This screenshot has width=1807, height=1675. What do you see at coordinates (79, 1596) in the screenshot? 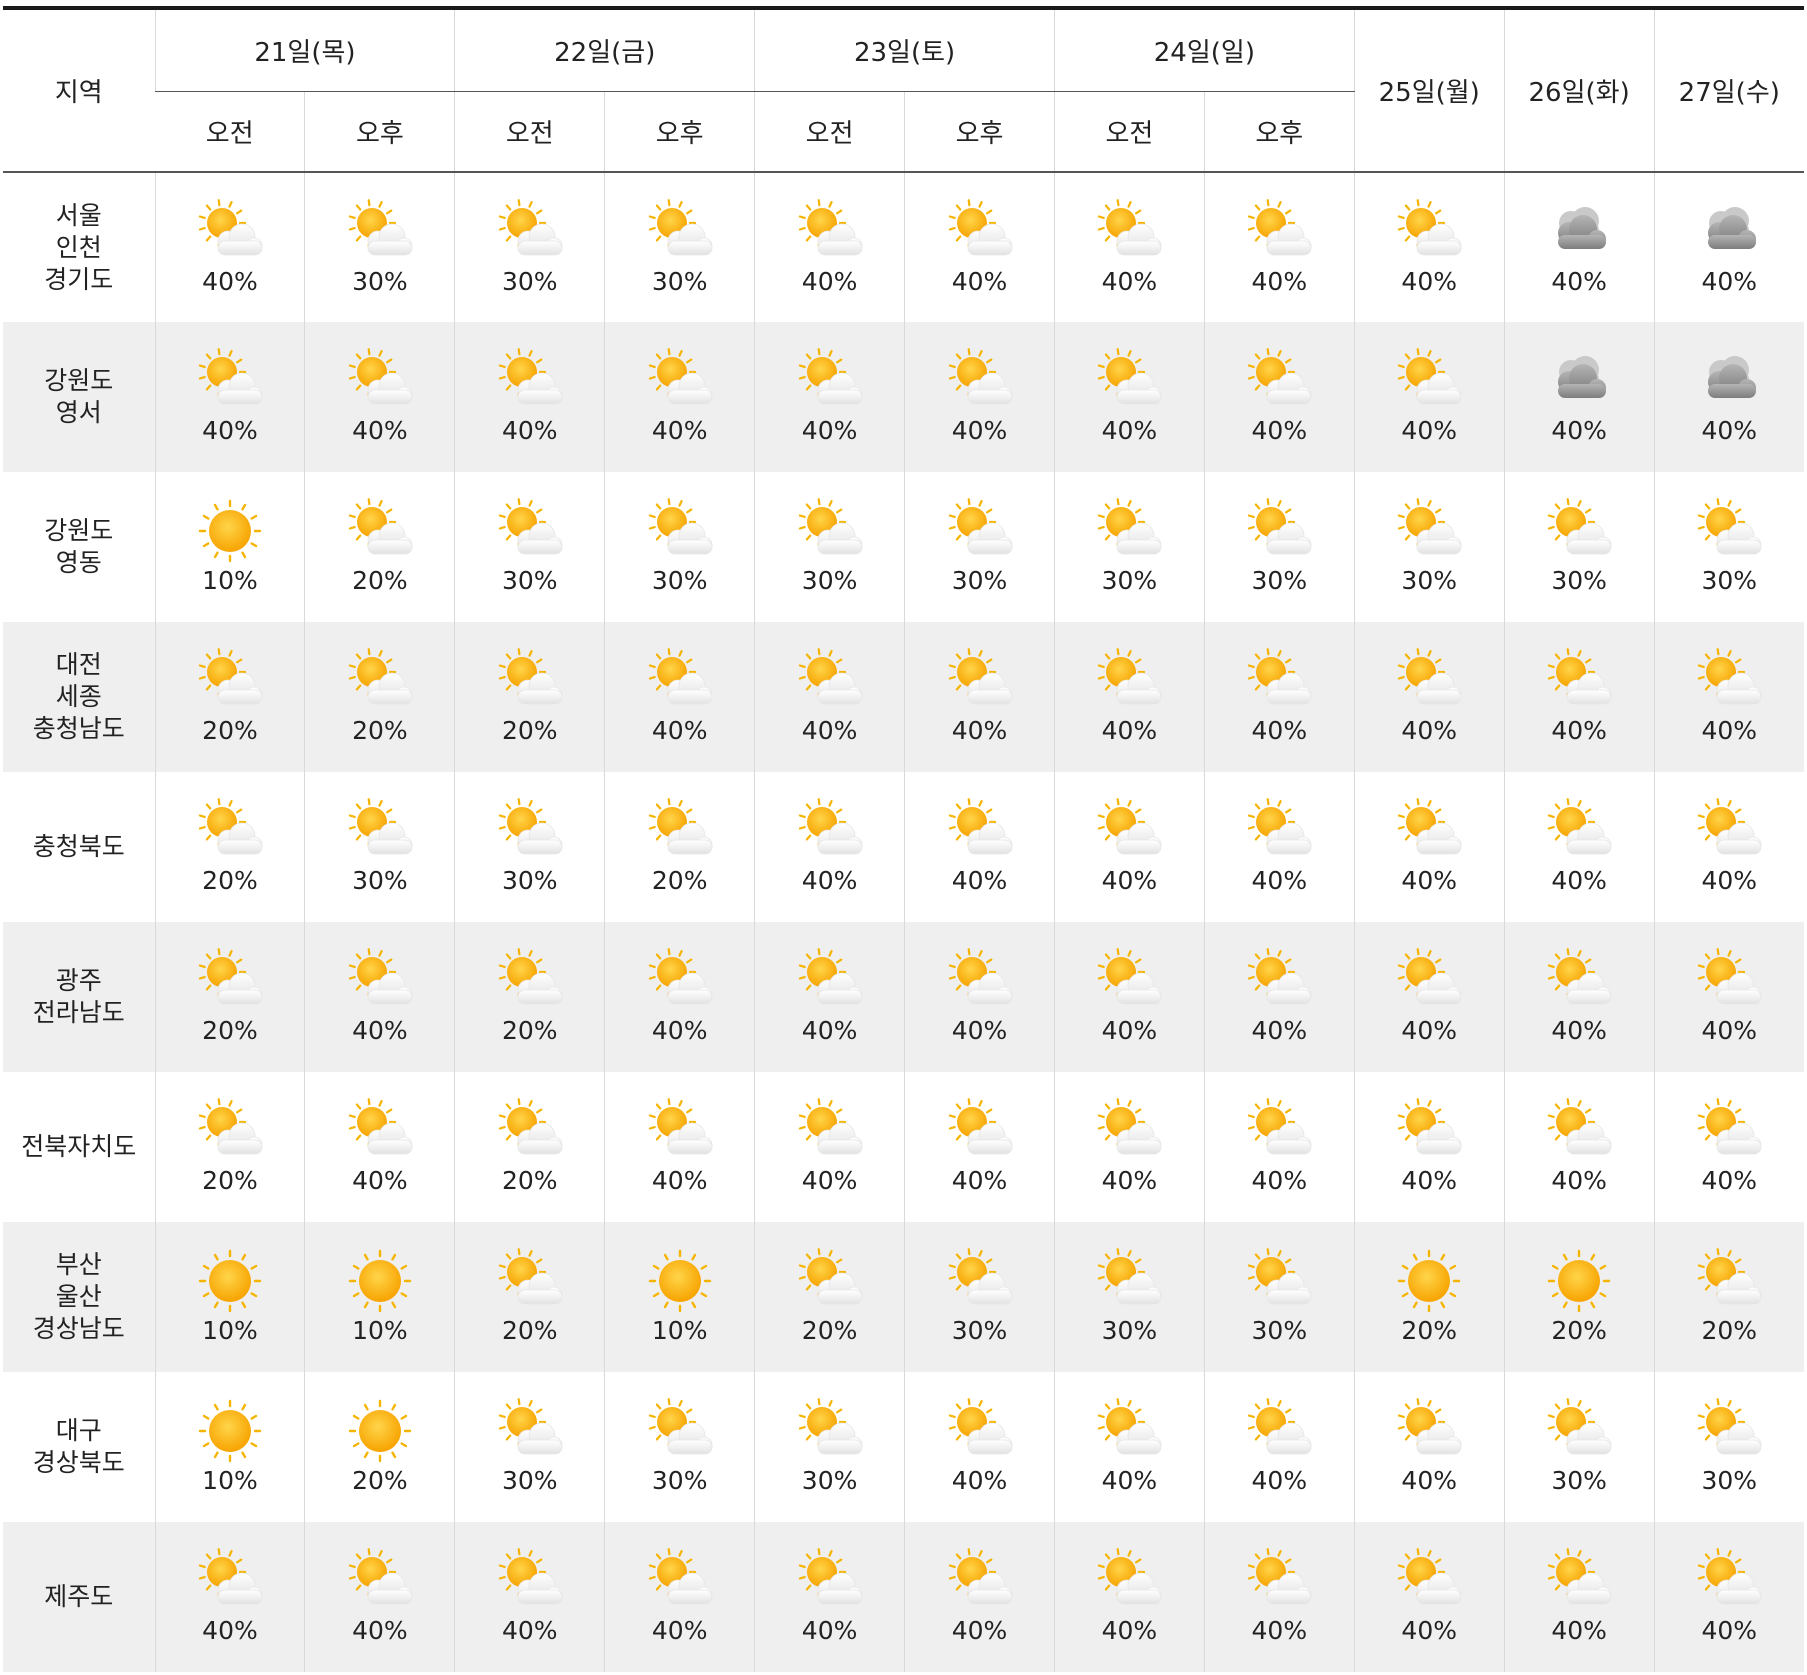
I see `region-name-line: 제주도` at bounding box center [79, 1596].